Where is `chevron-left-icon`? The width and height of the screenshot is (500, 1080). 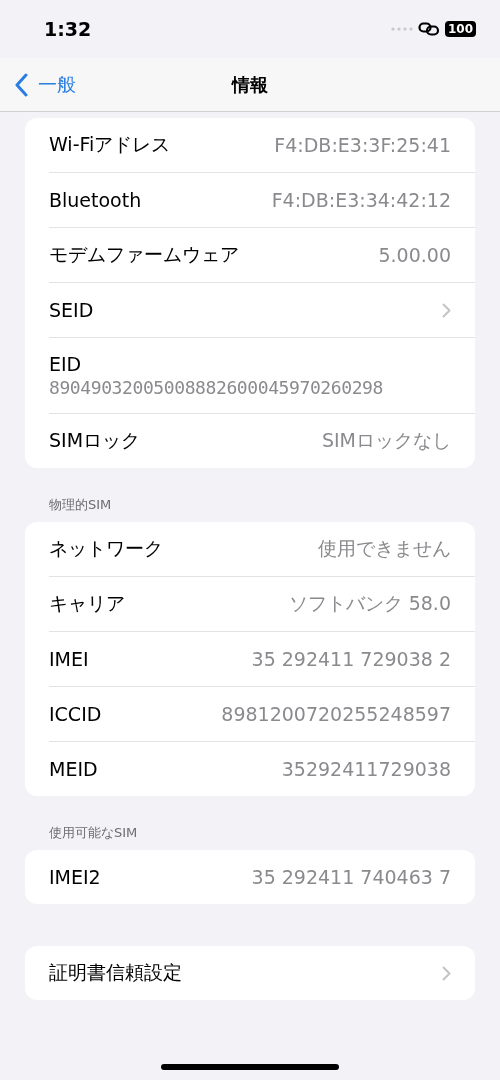 chevron-left-icon is located at coordinates (21, 84).